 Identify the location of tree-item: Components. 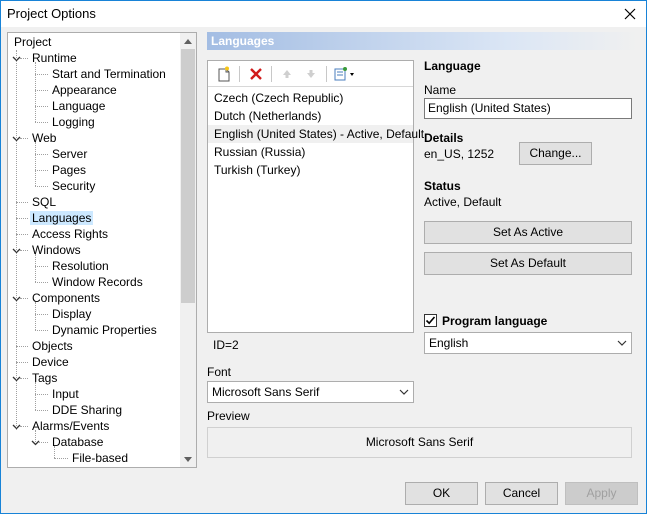
(66, 298).